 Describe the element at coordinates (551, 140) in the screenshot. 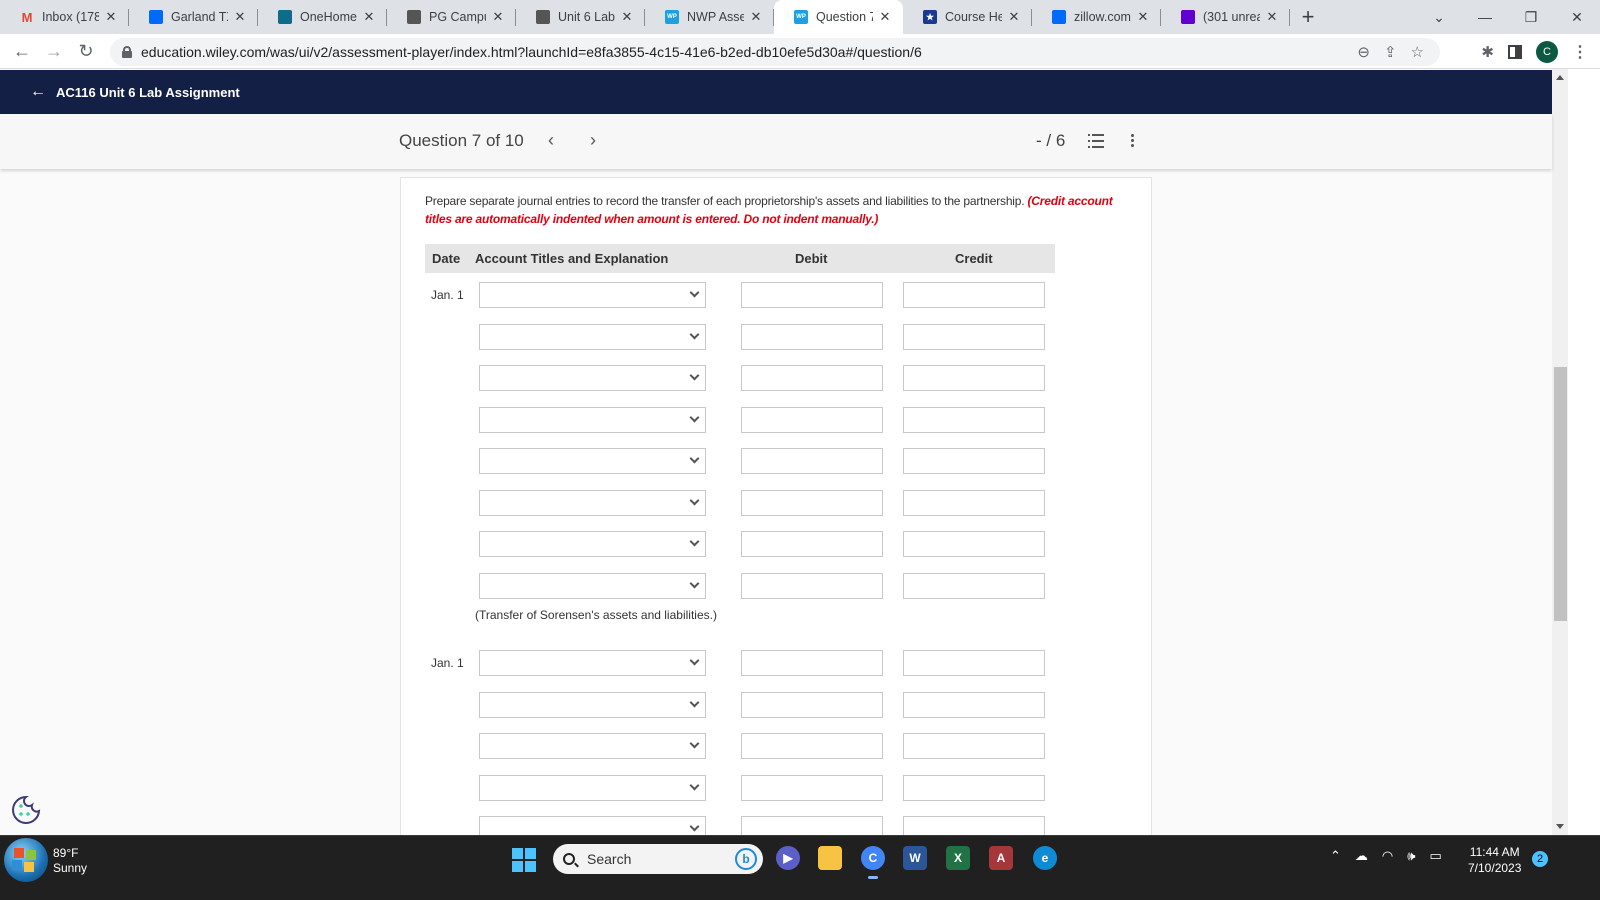

I see `previous-question-button: ‹` at that location.